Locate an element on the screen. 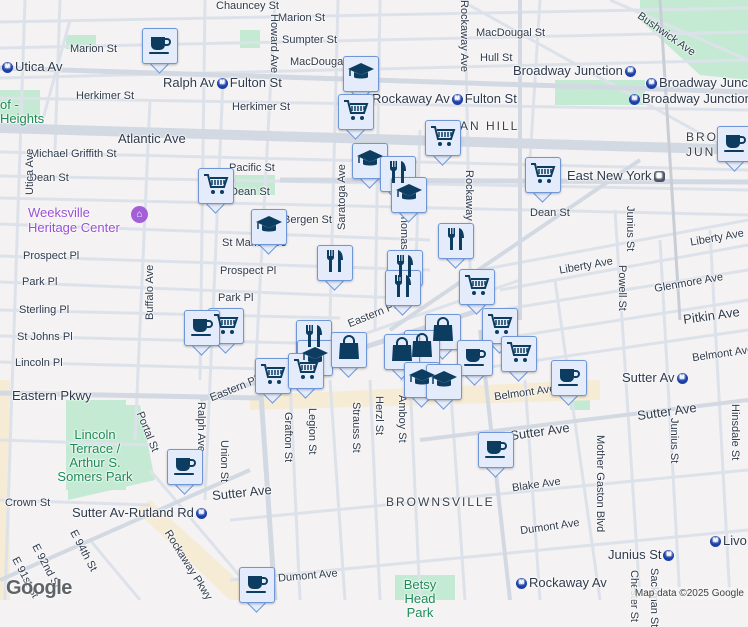 This screenshot has height=627, width=748. google-logo: Google is located at coordinates (39, 588).